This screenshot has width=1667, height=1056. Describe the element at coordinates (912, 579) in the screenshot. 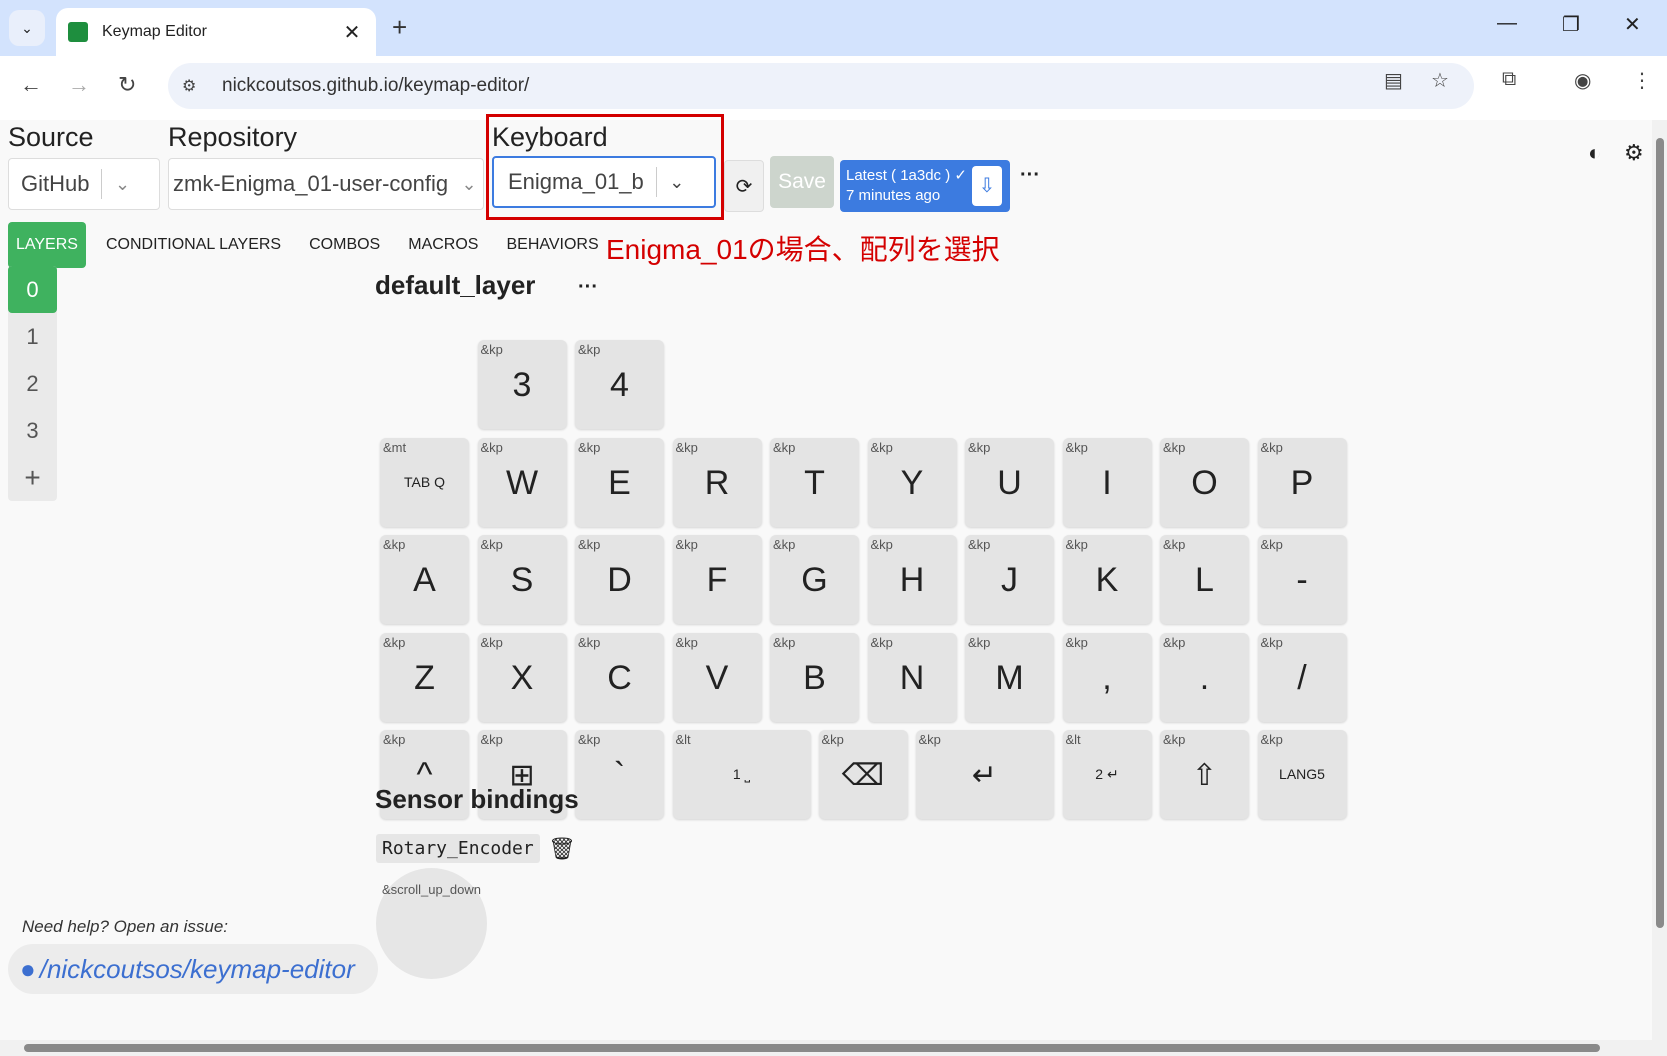

I see `key: &kp H` at that location.